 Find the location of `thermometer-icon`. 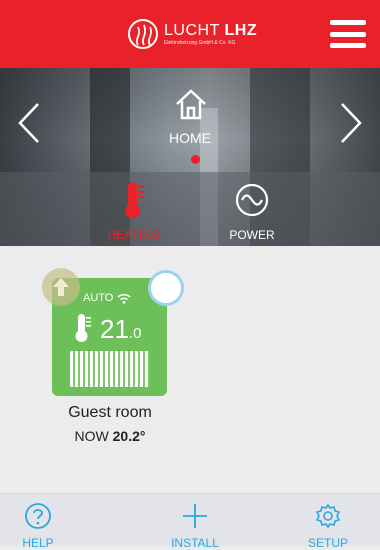

thermometer-icon is located at coordinates (134, 202).